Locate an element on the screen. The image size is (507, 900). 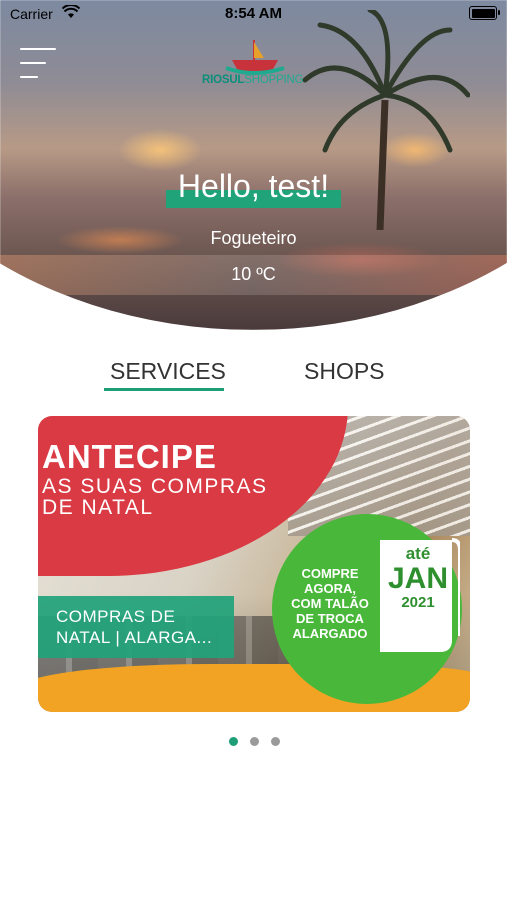
status-bar: Carrier 8:54 AM is located at coordinates (253, 14).